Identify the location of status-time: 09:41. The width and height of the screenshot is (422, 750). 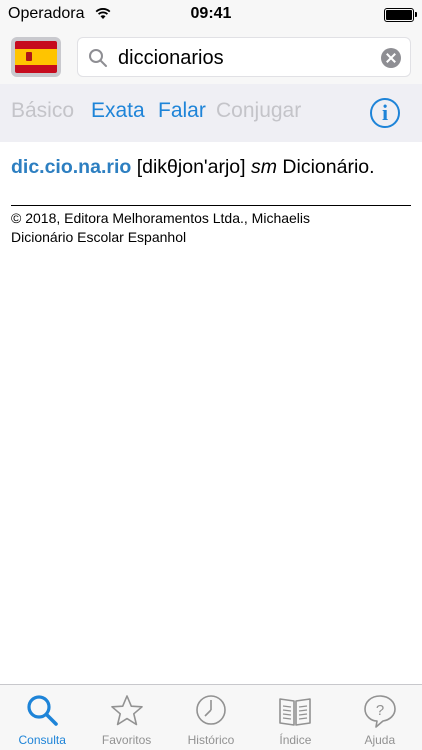
(211, 13).